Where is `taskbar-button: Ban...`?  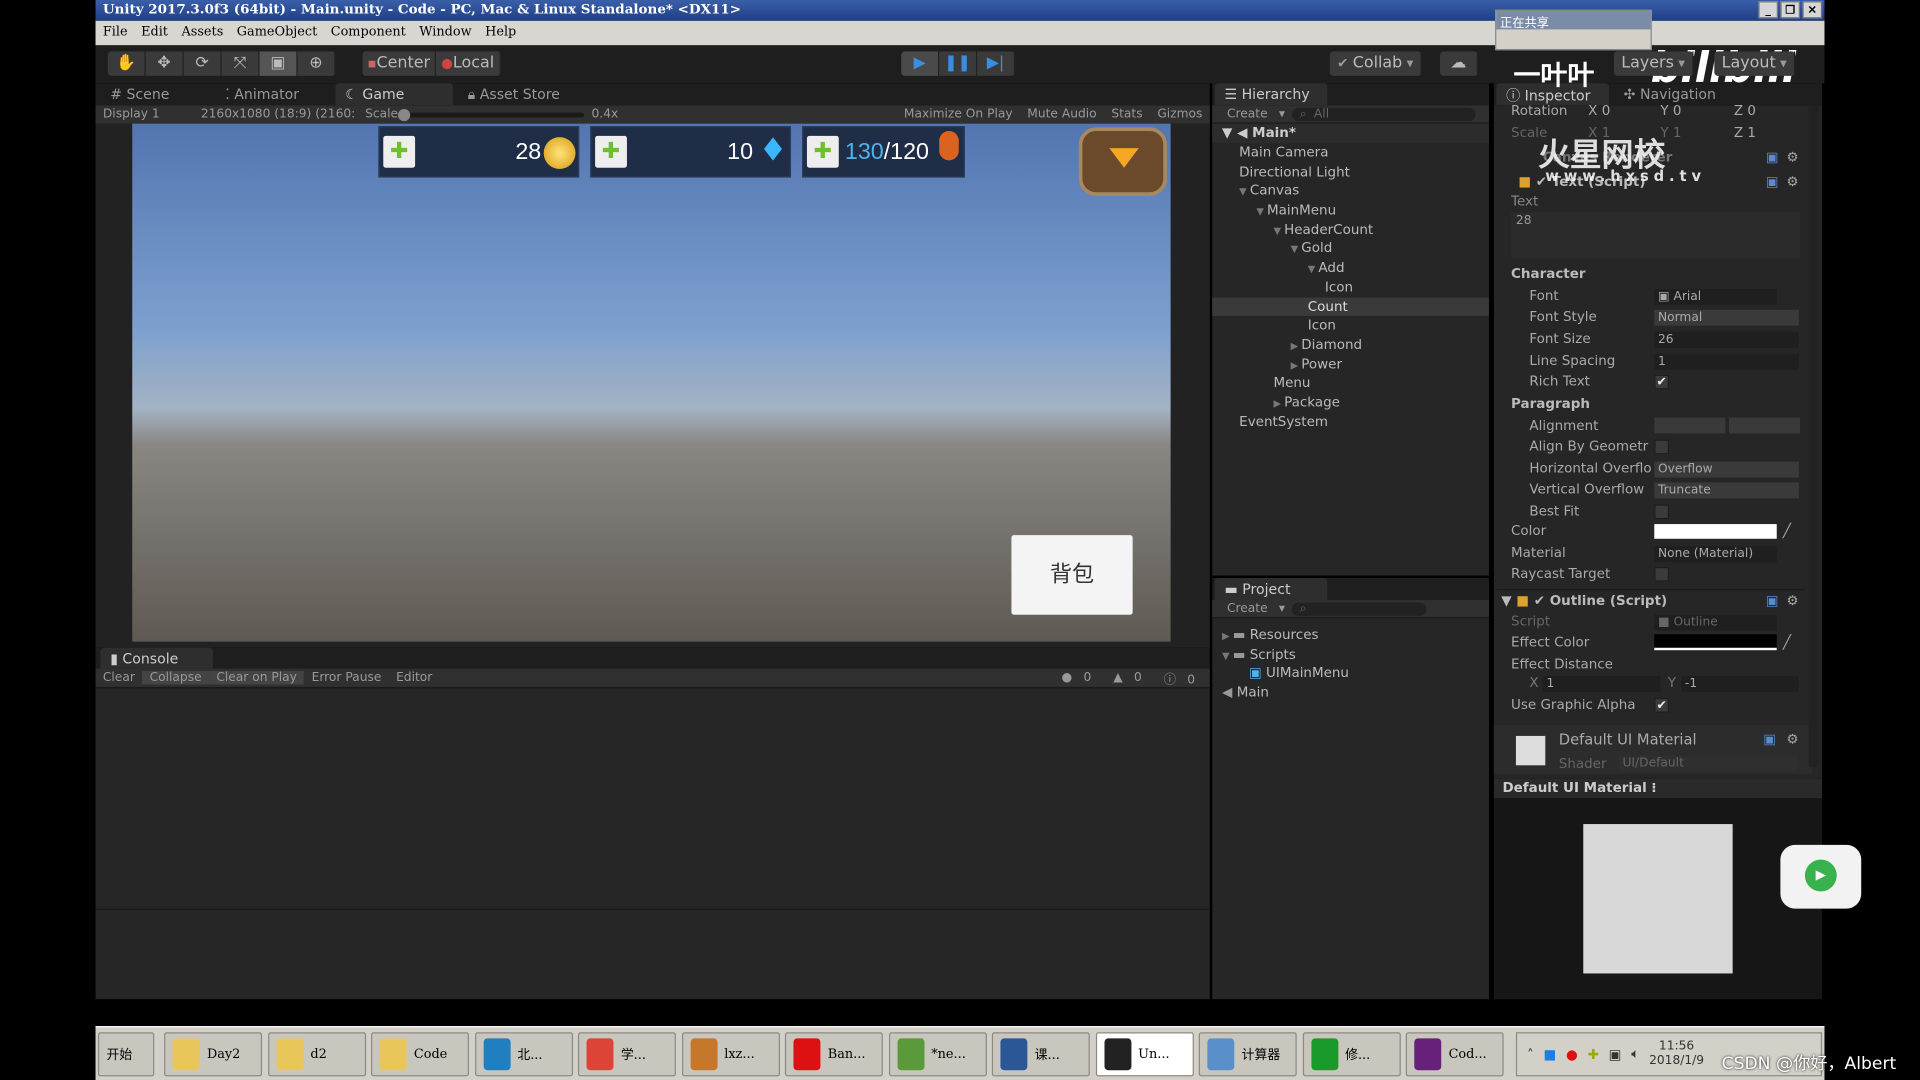
taskbar-button: Ban... is located at coordinates (833, 1054).